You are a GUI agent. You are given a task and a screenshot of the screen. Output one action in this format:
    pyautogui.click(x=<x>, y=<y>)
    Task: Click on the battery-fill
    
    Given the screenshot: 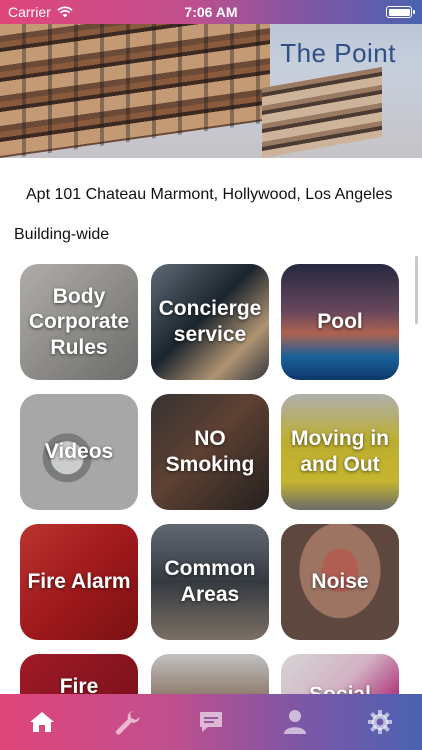 What is the action you would take?
    pyautogui.click(x=399, y=12)
    